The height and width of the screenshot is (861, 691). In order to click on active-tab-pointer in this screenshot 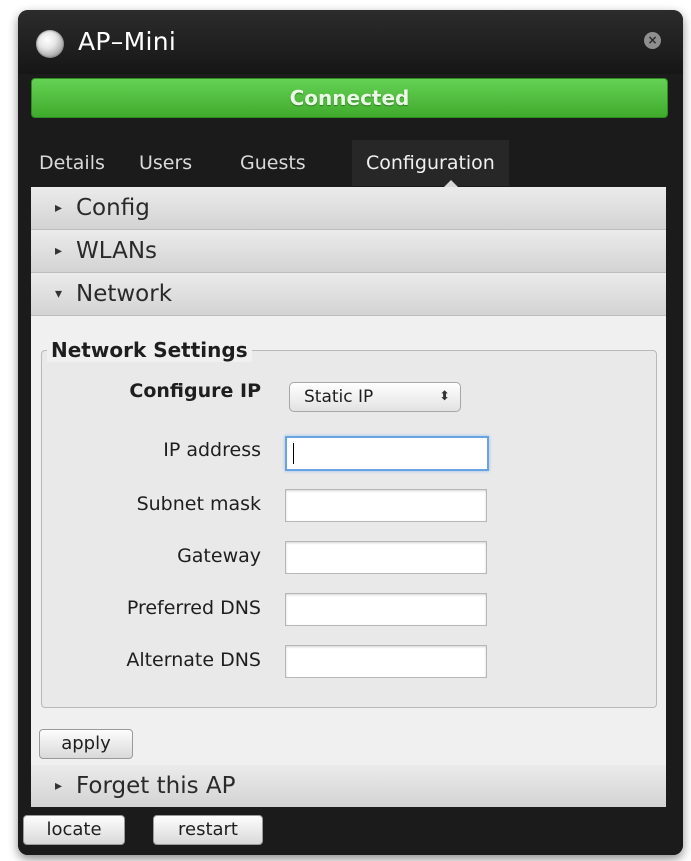, I will do `click(451, 183)`.